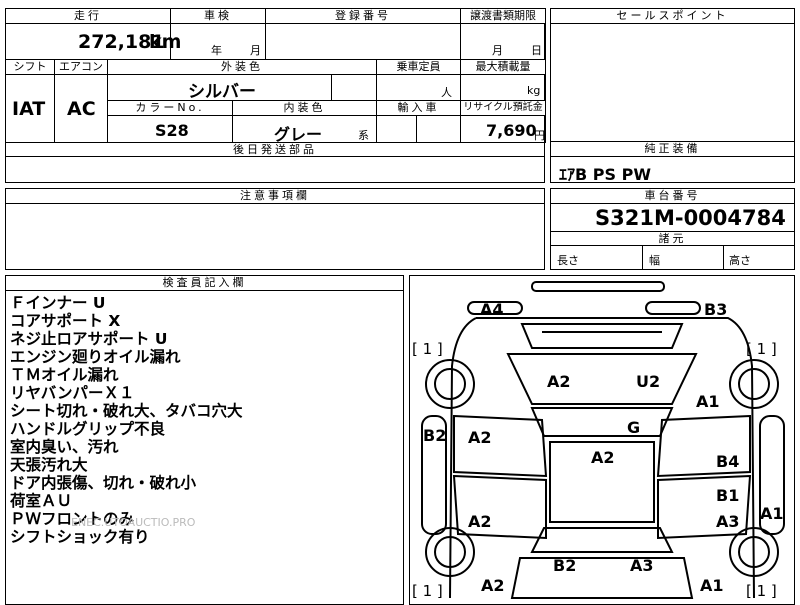 This screenshot has width=800, height=605. I want to click on bracket-front-left: [ 1 ], so click(427, 349).